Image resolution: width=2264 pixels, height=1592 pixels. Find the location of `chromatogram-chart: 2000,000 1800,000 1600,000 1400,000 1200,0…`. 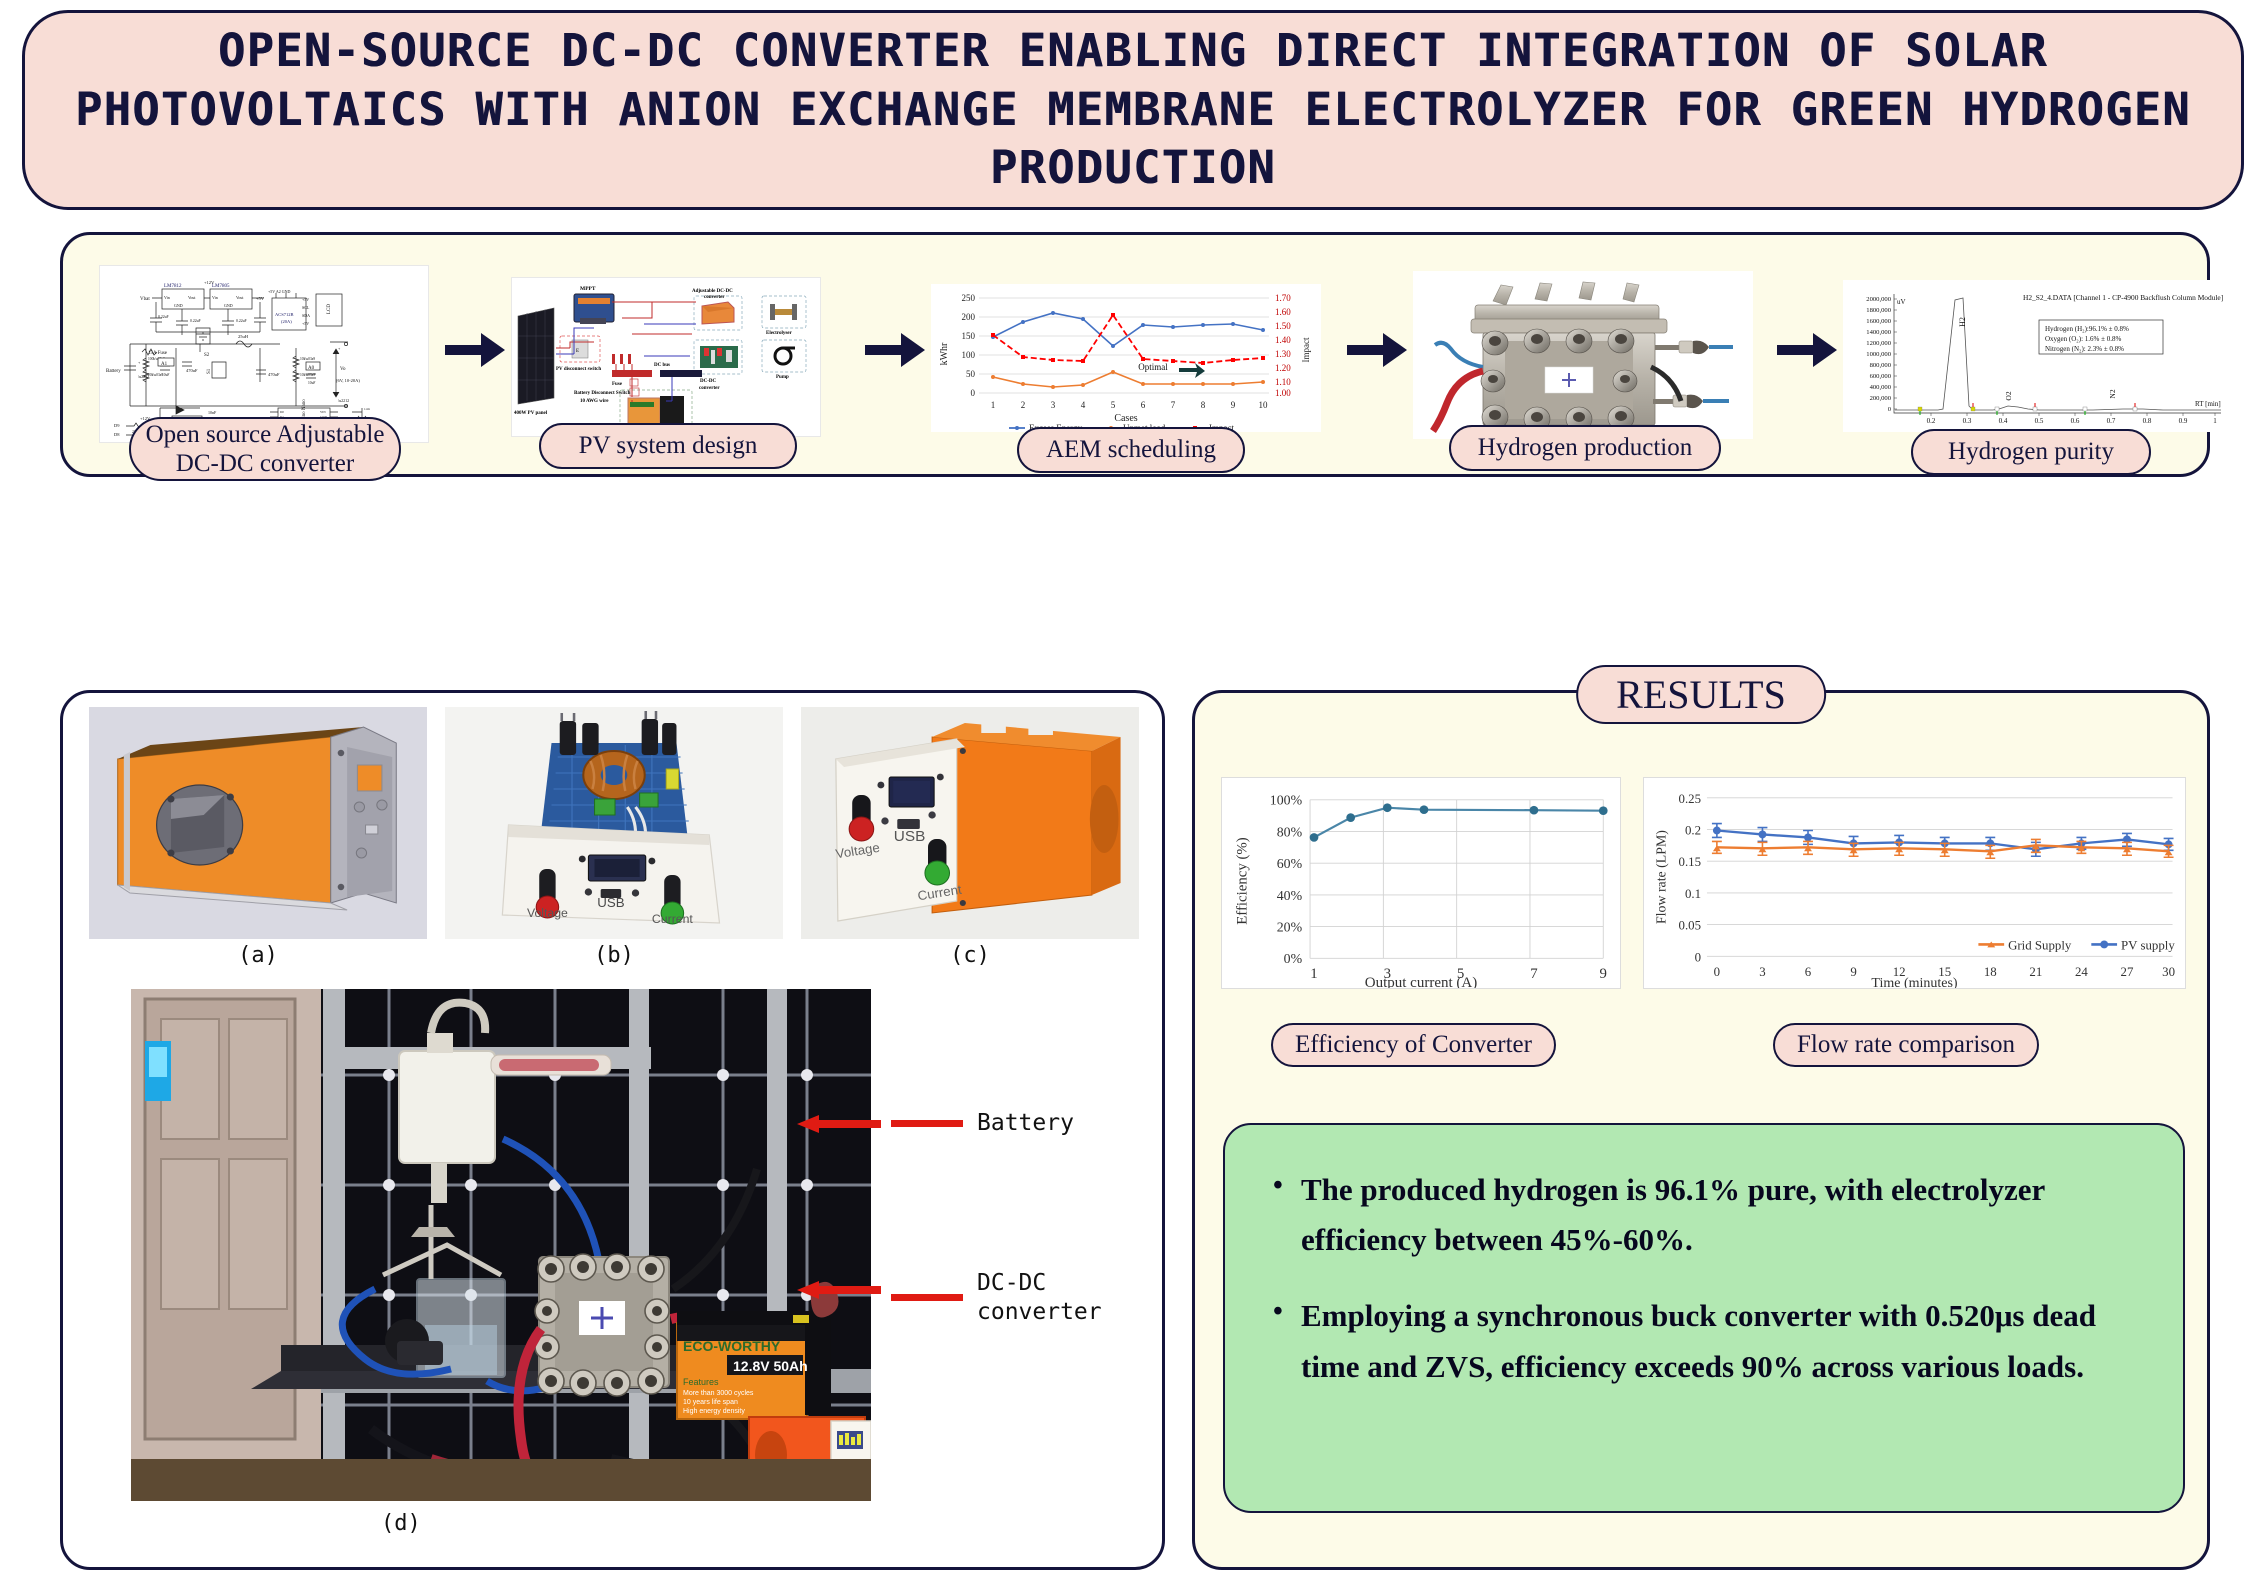

chromatogram-chart: 2000,000 1800,000 1600,000 1400,000 1200,0… is located at coordinates (2038, 356).